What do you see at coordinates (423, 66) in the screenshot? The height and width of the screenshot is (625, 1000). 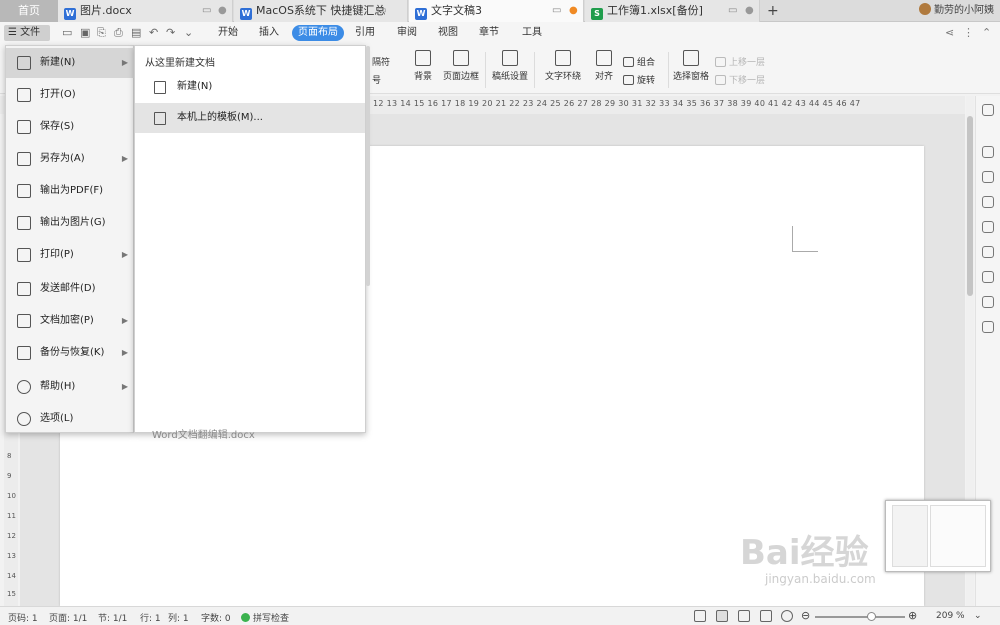 I see `background-button: 背景` at bounding box center [423, 66].